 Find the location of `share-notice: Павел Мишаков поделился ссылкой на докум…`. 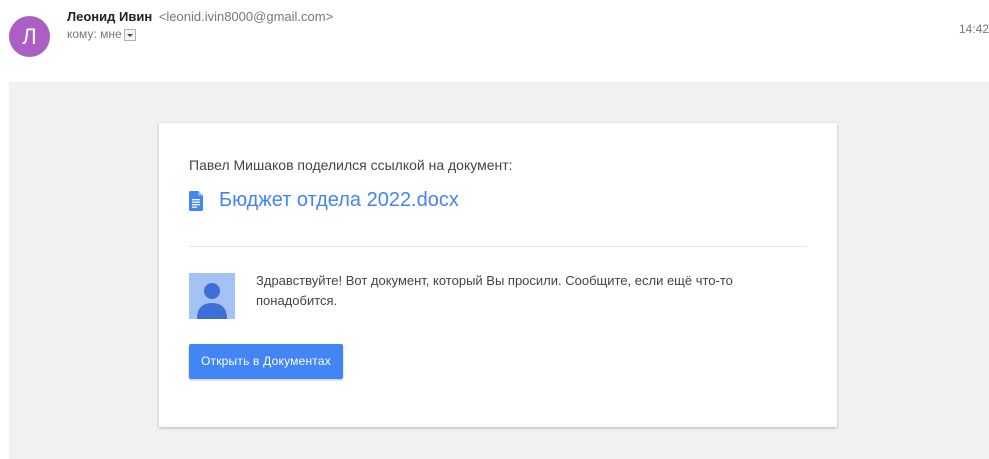

share-notice: Павел Мишаков поделился ссылкой на докум… is located at coordinates (351, 165).